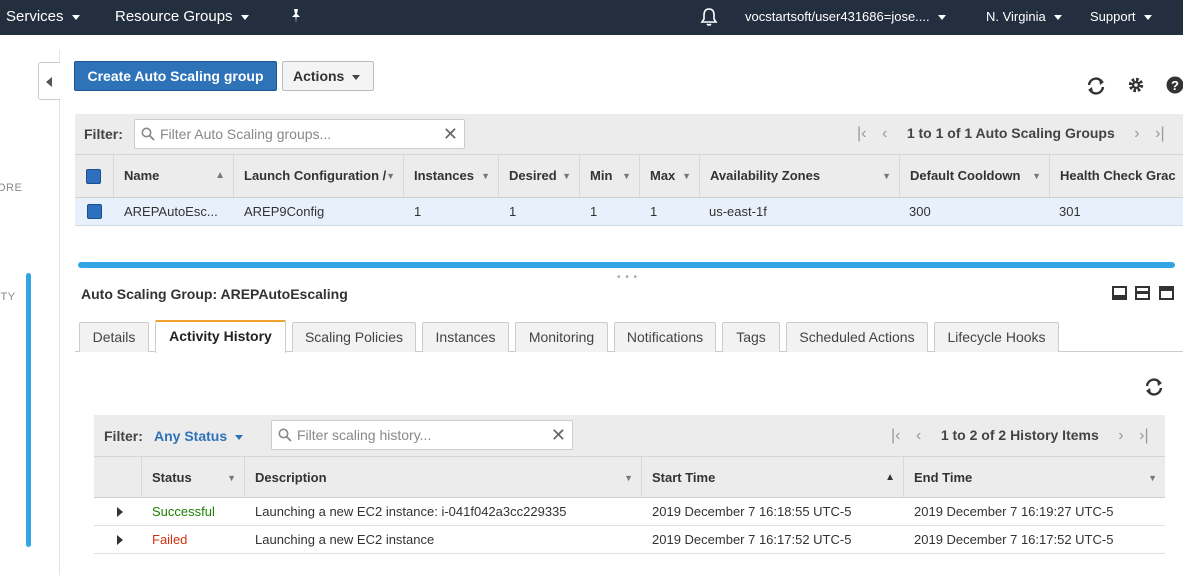 Image resolution: width=1183 pixels, height=575 pixels. What do you see at coordinates (220, 336) in the screenshot?
I see `tab-activity-history: Activity History` at bounding box center [220, 336].